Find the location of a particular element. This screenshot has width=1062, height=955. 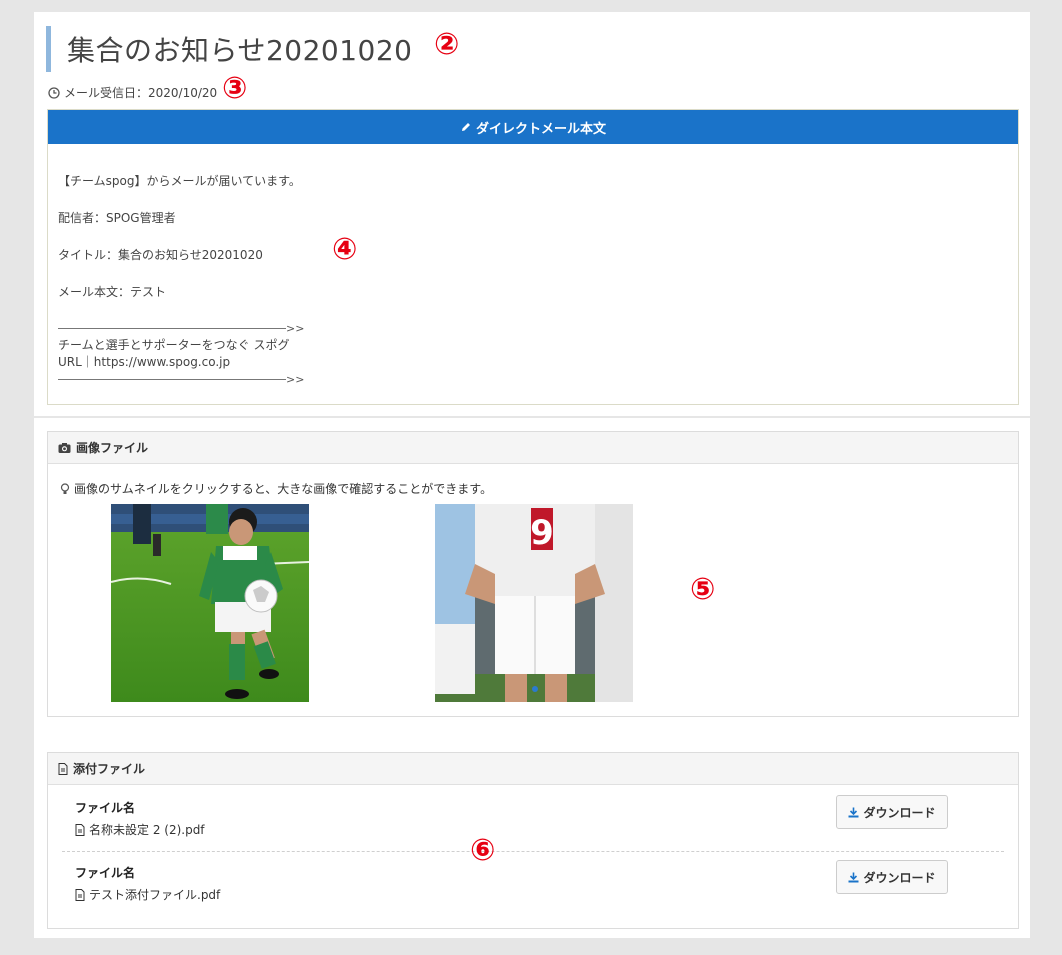

dm-body-text: メール本文：テスト is located at coordinates (112, 292).